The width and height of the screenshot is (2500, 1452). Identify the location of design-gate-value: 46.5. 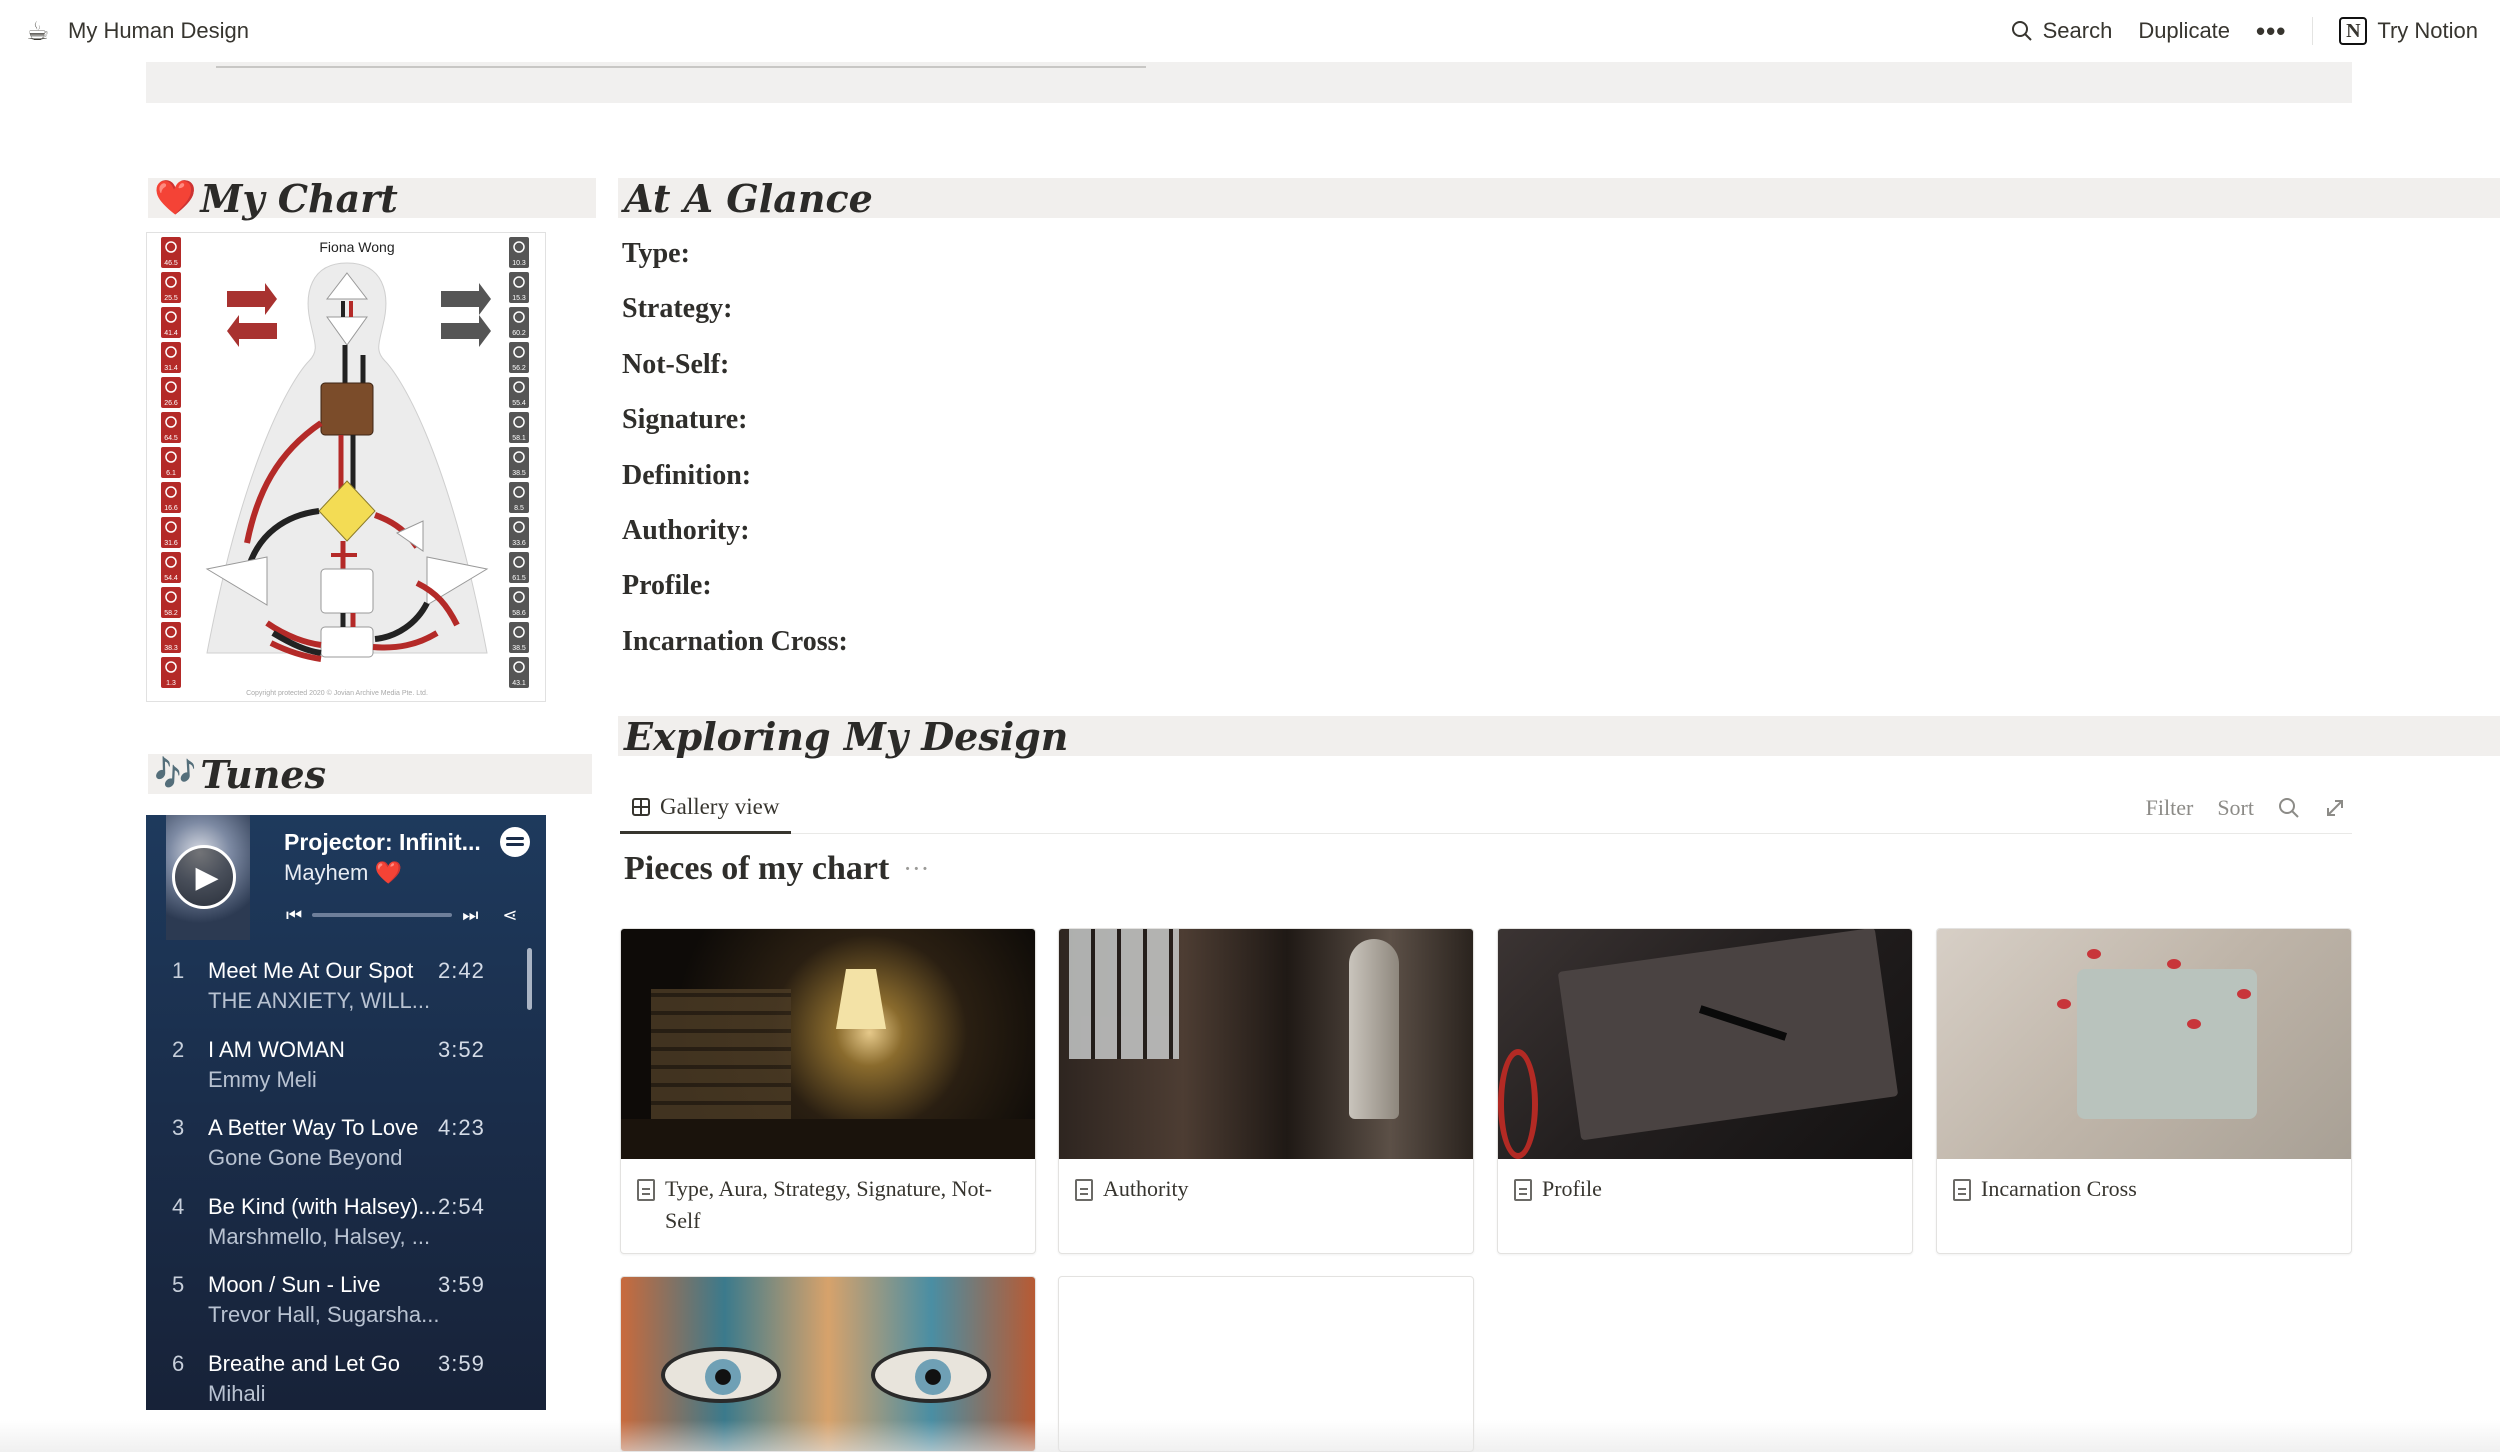
(171, 263).